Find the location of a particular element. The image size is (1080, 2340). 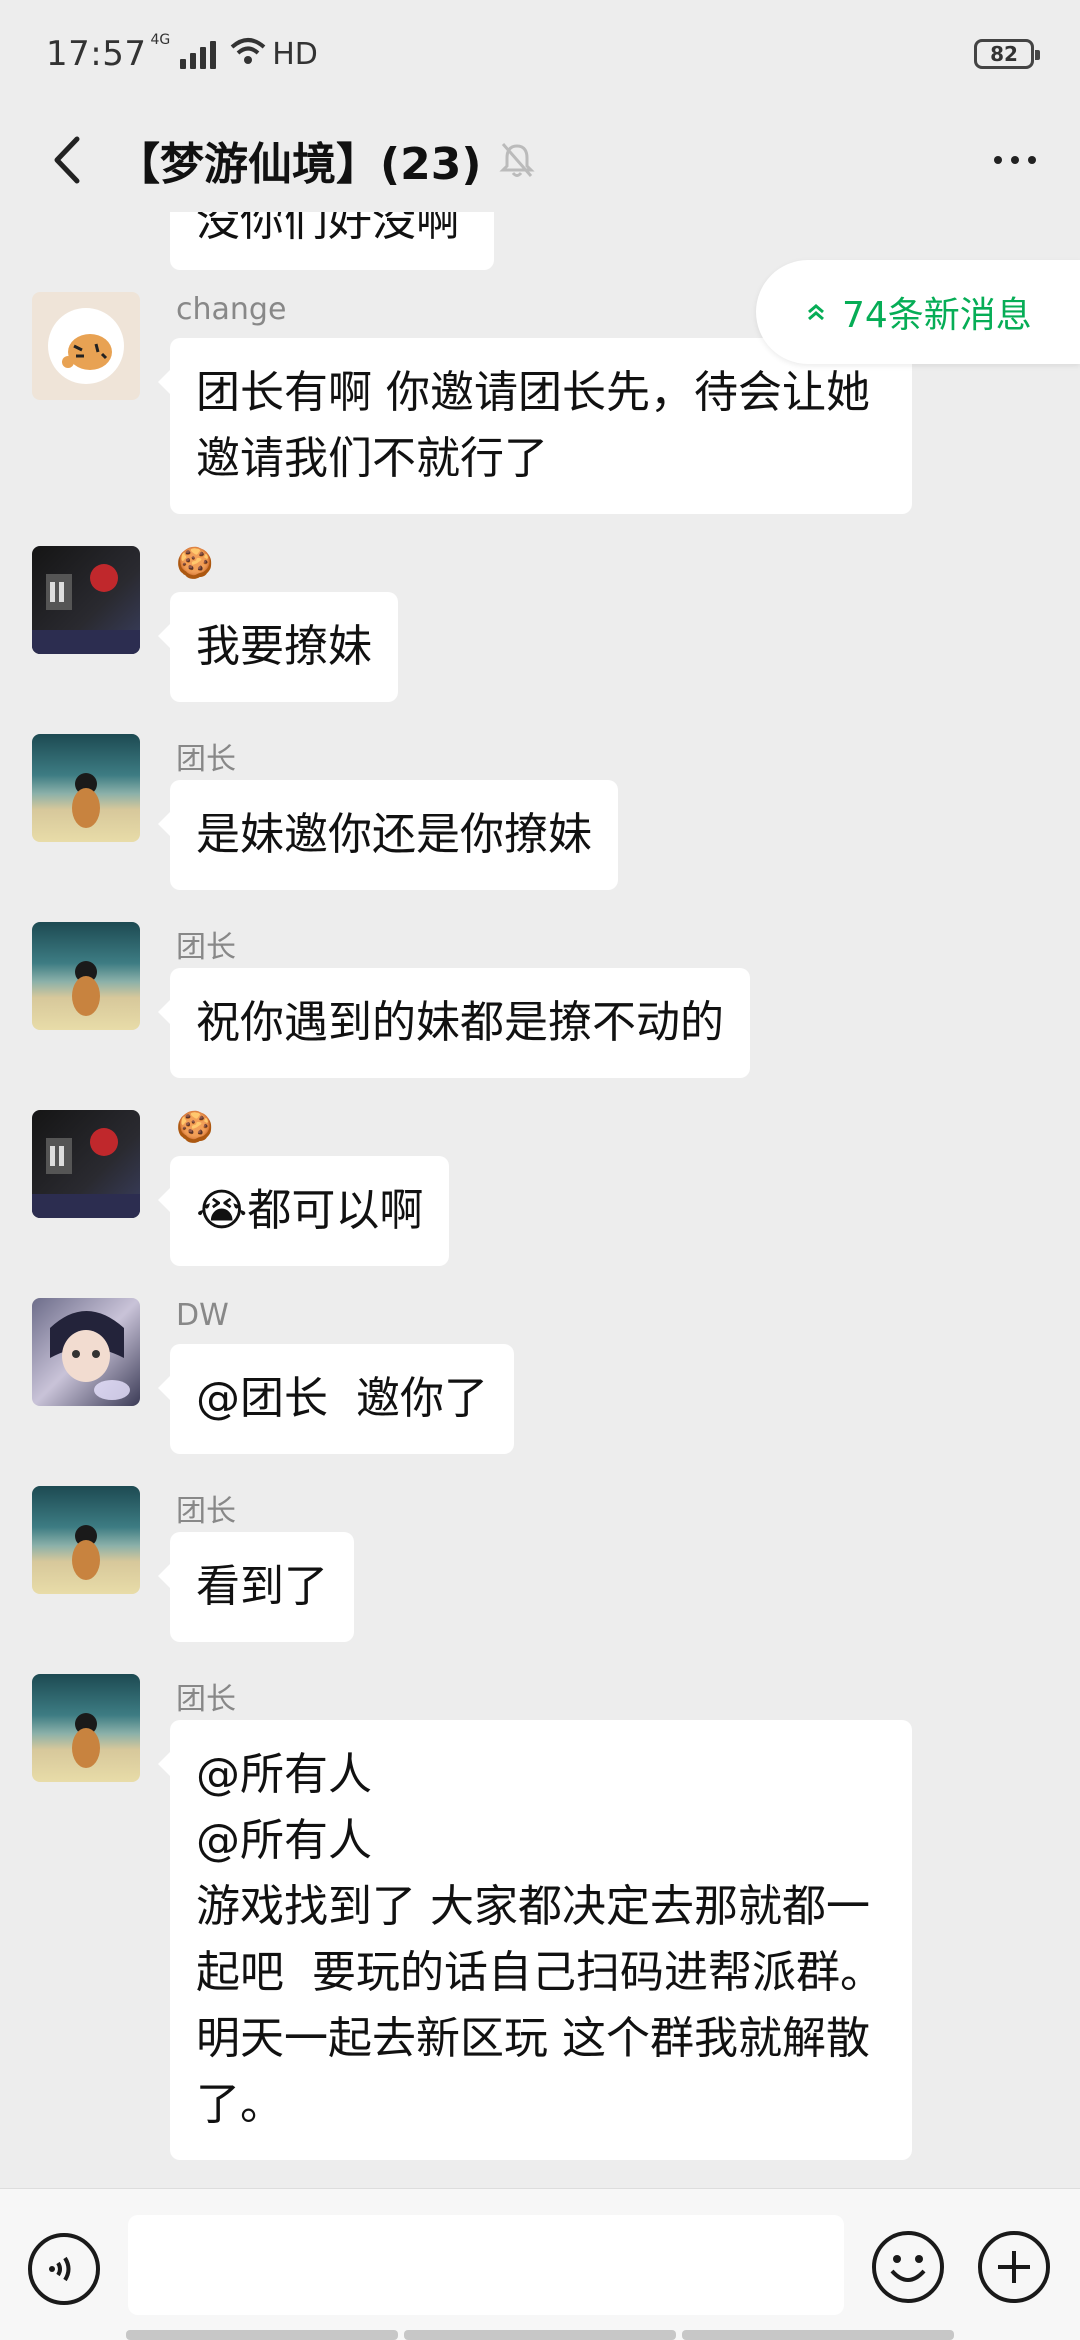

message-text: 团长有啊 你邀请团长先，待会让她 is located at coordinates (533, 392).